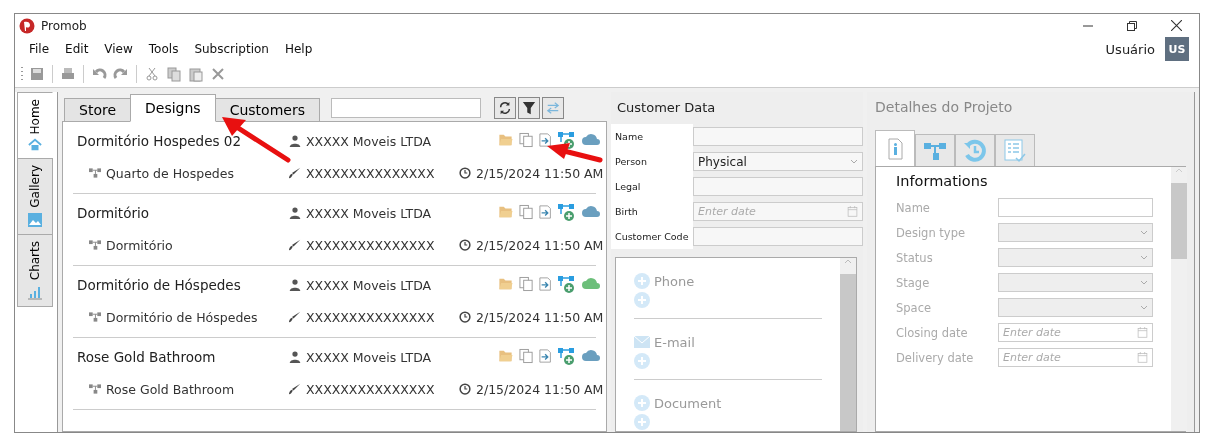  What do you see at coordinates (652, 211) in the screenshot?
I see `field-label: Birth` at bounding box center [652, 211].